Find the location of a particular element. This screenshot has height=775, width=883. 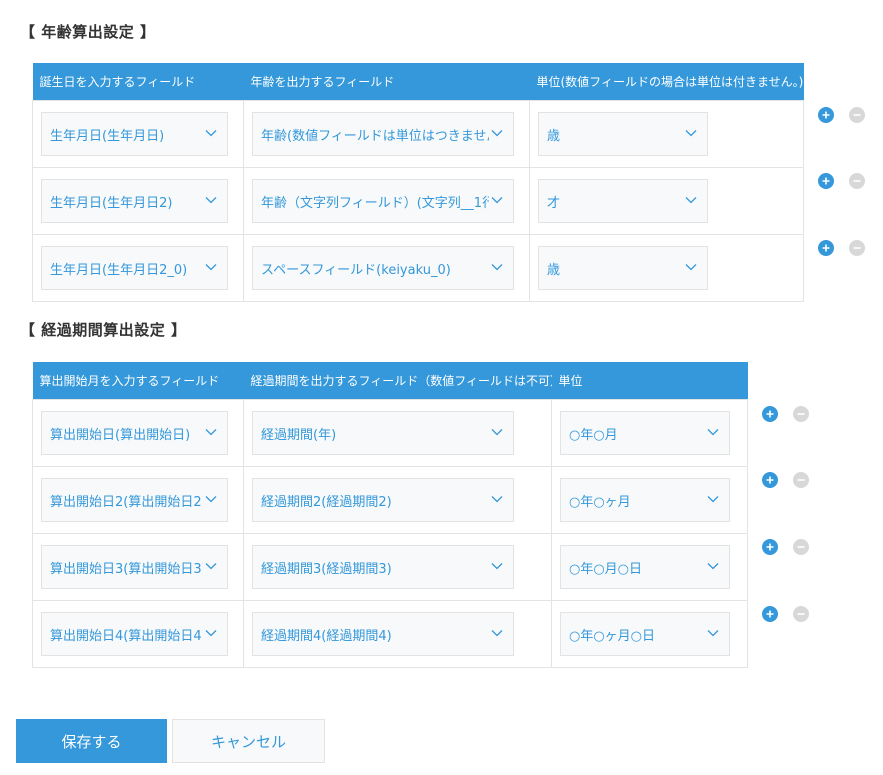

select-value: 算出開始日3(算出開始日3) is located at coordinates (126, 569).